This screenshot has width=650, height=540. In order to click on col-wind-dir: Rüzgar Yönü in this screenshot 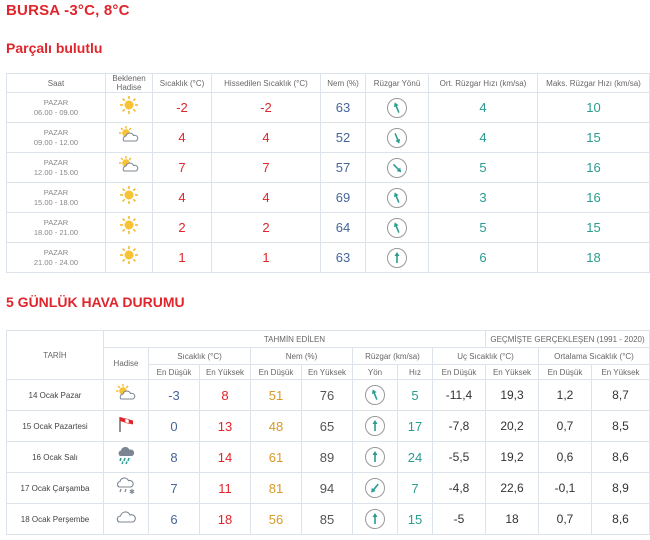, I will do `click(397, 83)`.